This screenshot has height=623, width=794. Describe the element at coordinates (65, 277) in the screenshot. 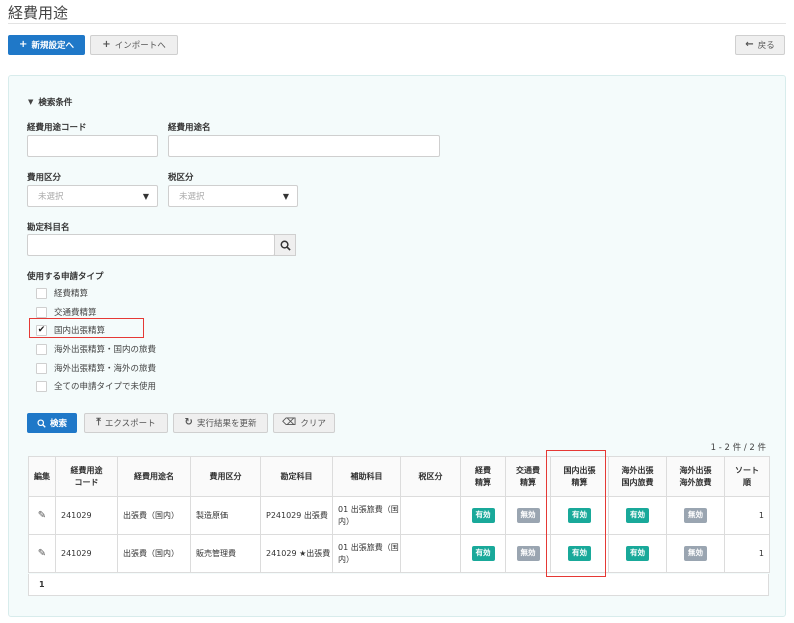

I see `apply-types-label: 使用する申請タイプ` at that location.